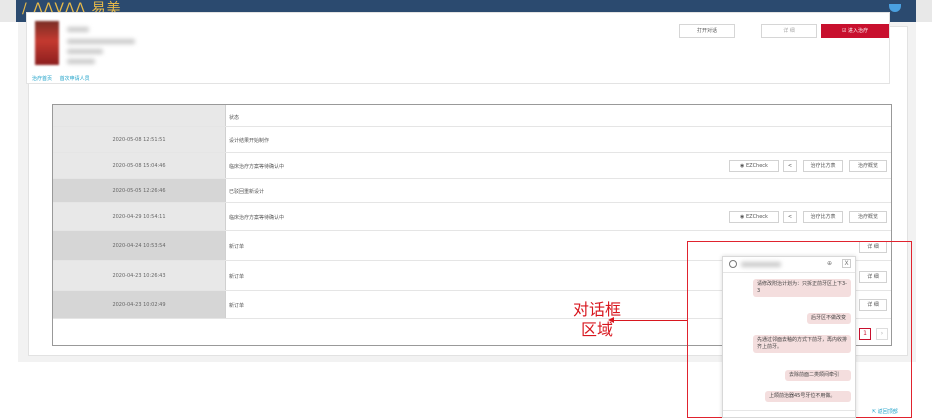 The image size is (932, 418). Describe the element at coordinates (42, 79) in the screenshot. I see `link-treatment-home: 治疗首页` at that location.